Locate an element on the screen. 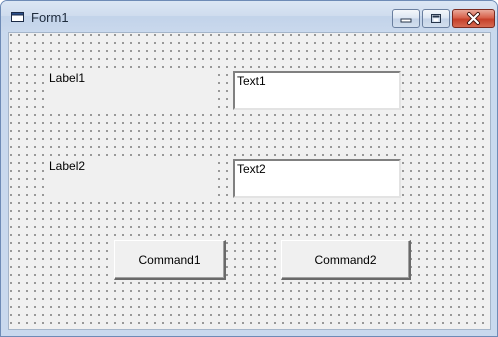 The width and height of the screenshot is (498, 337). label2: Label2 is located at coordinates (130, 177).